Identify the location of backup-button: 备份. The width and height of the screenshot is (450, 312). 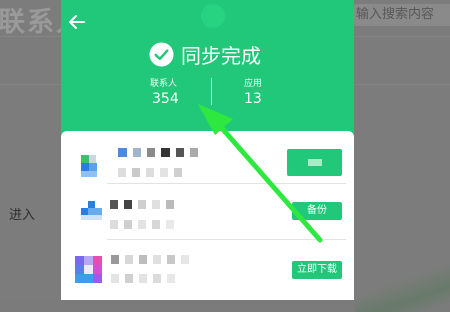
(317, 211).